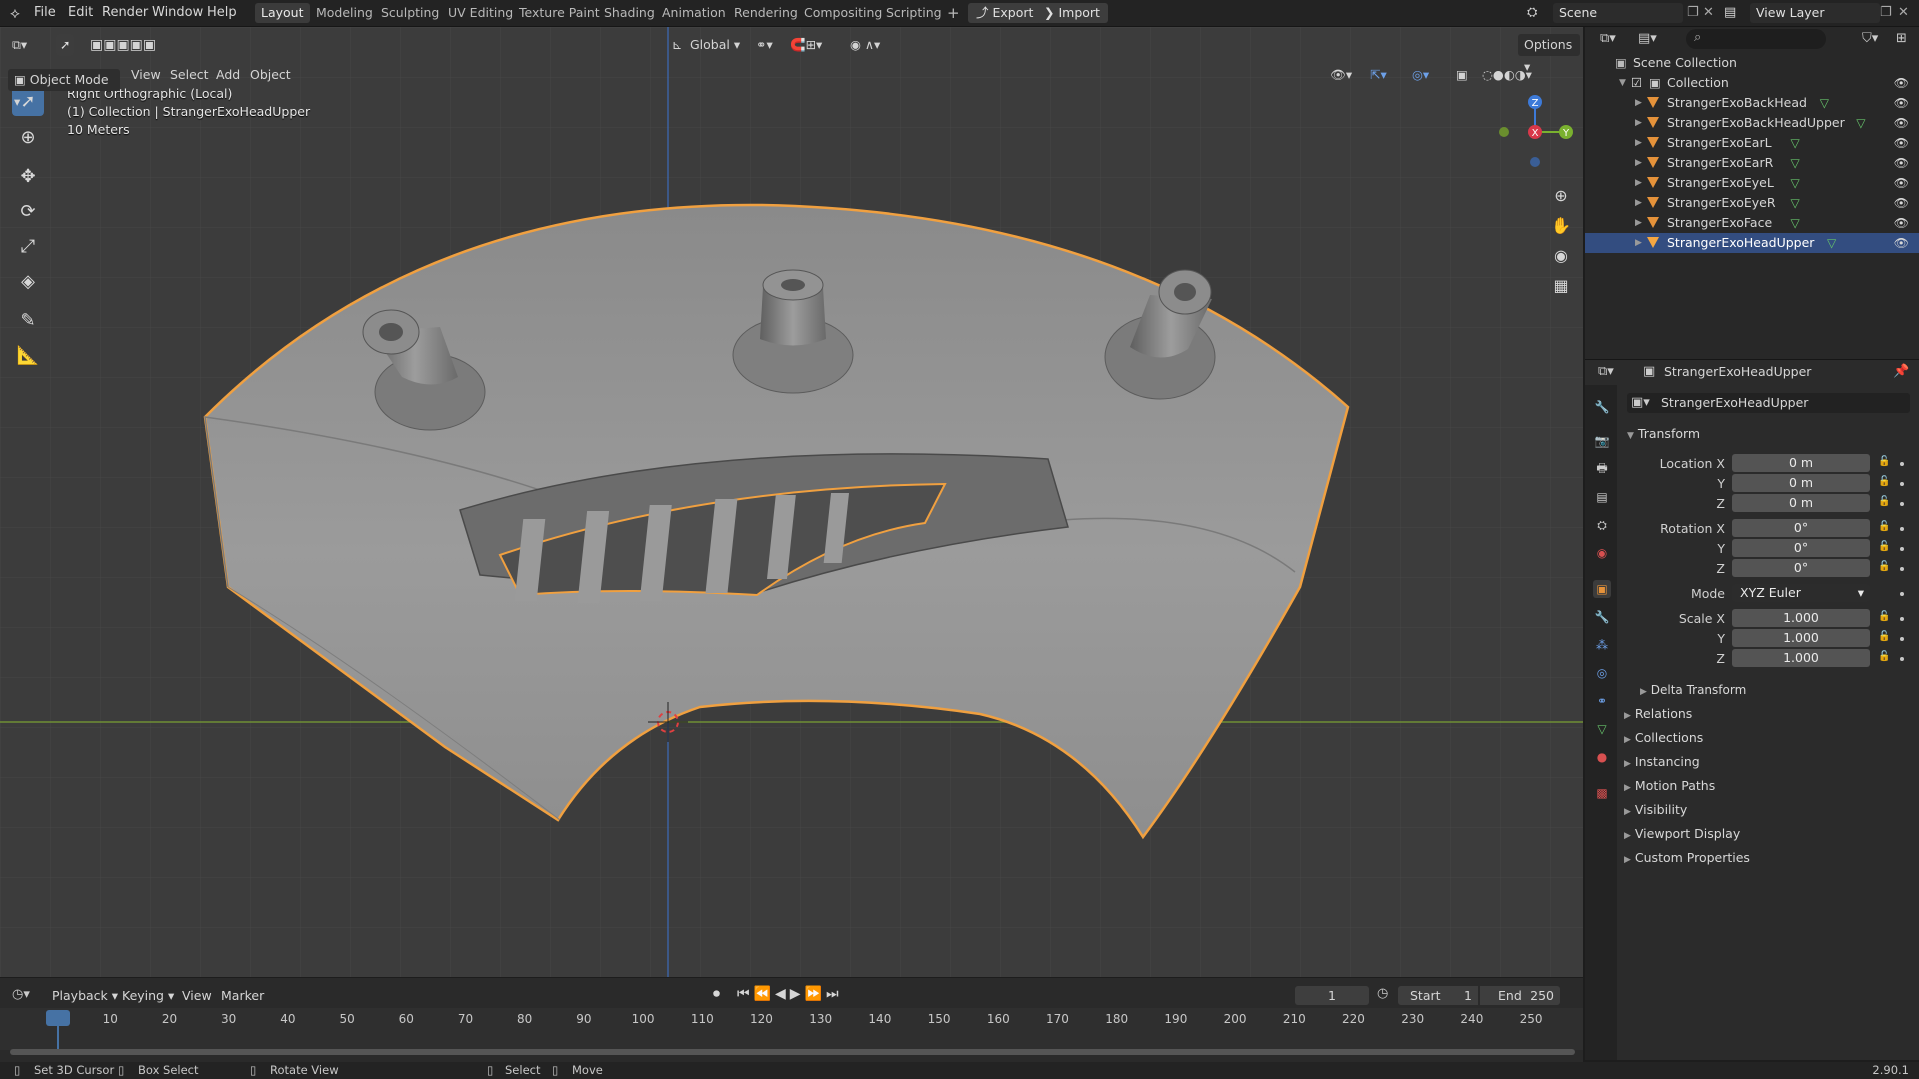  What do you see at coordinates (806, 45) in the screenshot?
I see `snap-icon: 🧲⊞▾` at bounding box center [806, 45].